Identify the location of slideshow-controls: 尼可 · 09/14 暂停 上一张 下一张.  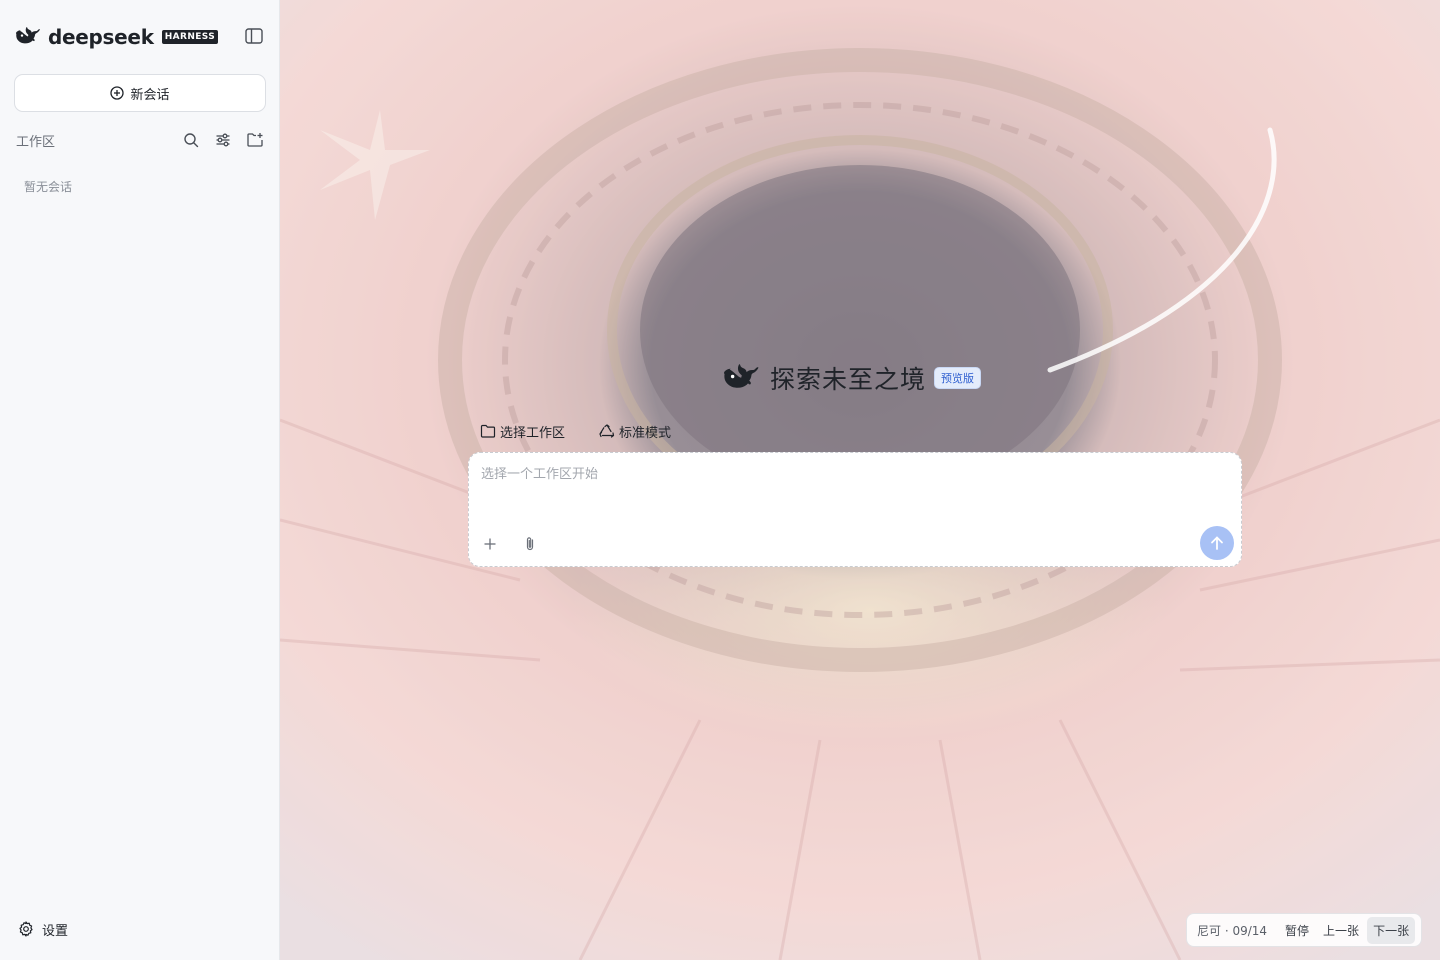
(1304, 930).